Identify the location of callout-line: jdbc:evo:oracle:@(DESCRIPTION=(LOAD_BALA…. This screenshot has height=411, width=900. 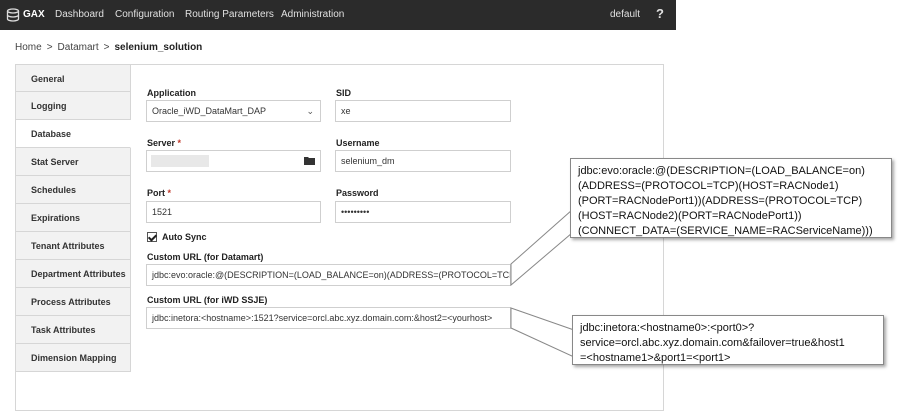
(721, 171).